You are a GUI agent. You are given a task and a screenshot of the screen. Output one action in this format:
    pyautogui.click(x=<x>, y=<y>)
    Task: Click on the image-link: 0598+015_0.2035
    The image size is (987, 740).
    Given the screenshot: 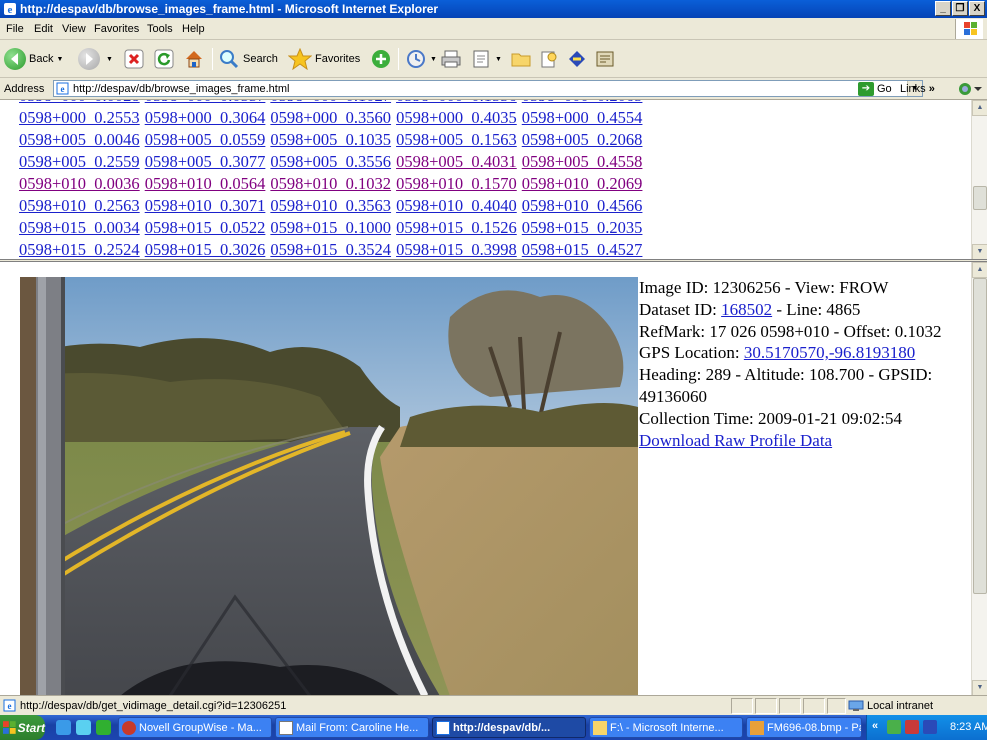 What is the action you would take?
    pyautogui.click(x=582, y=227)
    